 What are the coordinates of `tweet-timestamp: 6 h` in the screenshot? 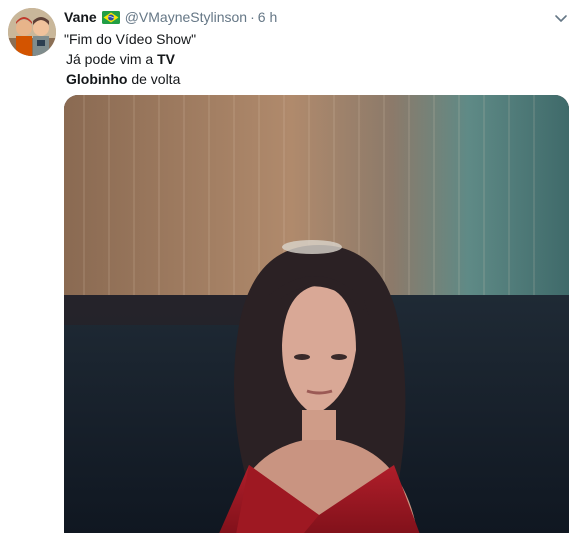 It's located at (267, 17).